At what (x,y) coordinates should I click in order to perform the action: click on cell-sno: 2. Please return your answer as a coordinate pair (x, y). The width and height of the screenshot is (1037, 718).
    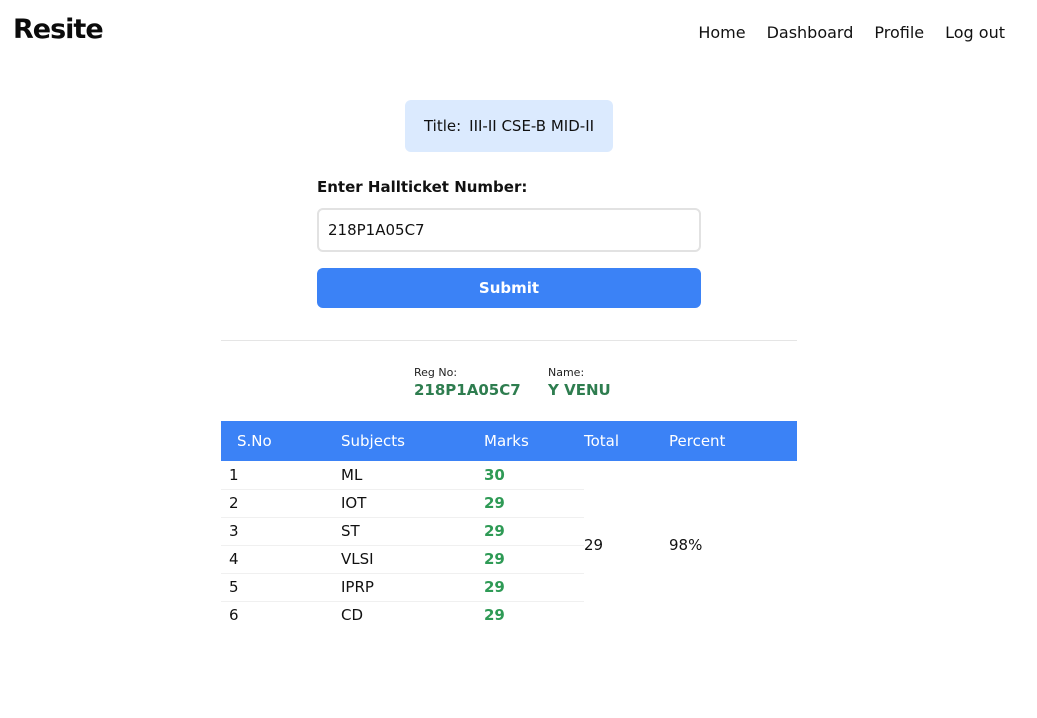
    Looking at the image, I should click on (281, 503).